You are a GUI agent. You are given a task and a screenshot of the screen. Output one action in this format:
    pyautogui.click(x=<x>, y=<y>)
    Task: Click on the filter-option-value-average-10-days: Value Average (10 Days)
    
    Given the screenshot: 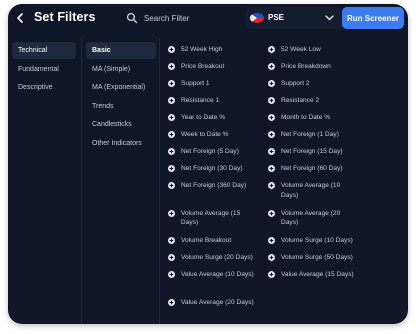 What is the action you would take?
    pyautogui.click(x=218, y=281)
    